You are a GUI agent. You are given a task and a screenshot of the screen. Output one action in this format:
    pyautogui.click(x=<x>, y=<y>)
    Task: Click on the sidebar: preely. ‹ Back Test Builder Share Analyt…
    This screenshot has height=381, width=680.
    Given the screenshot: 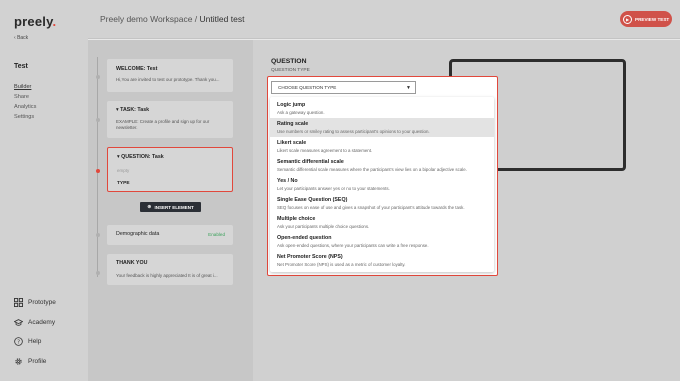 What is the action you would take?
    pyautogui.click(x=44, y=190)
    